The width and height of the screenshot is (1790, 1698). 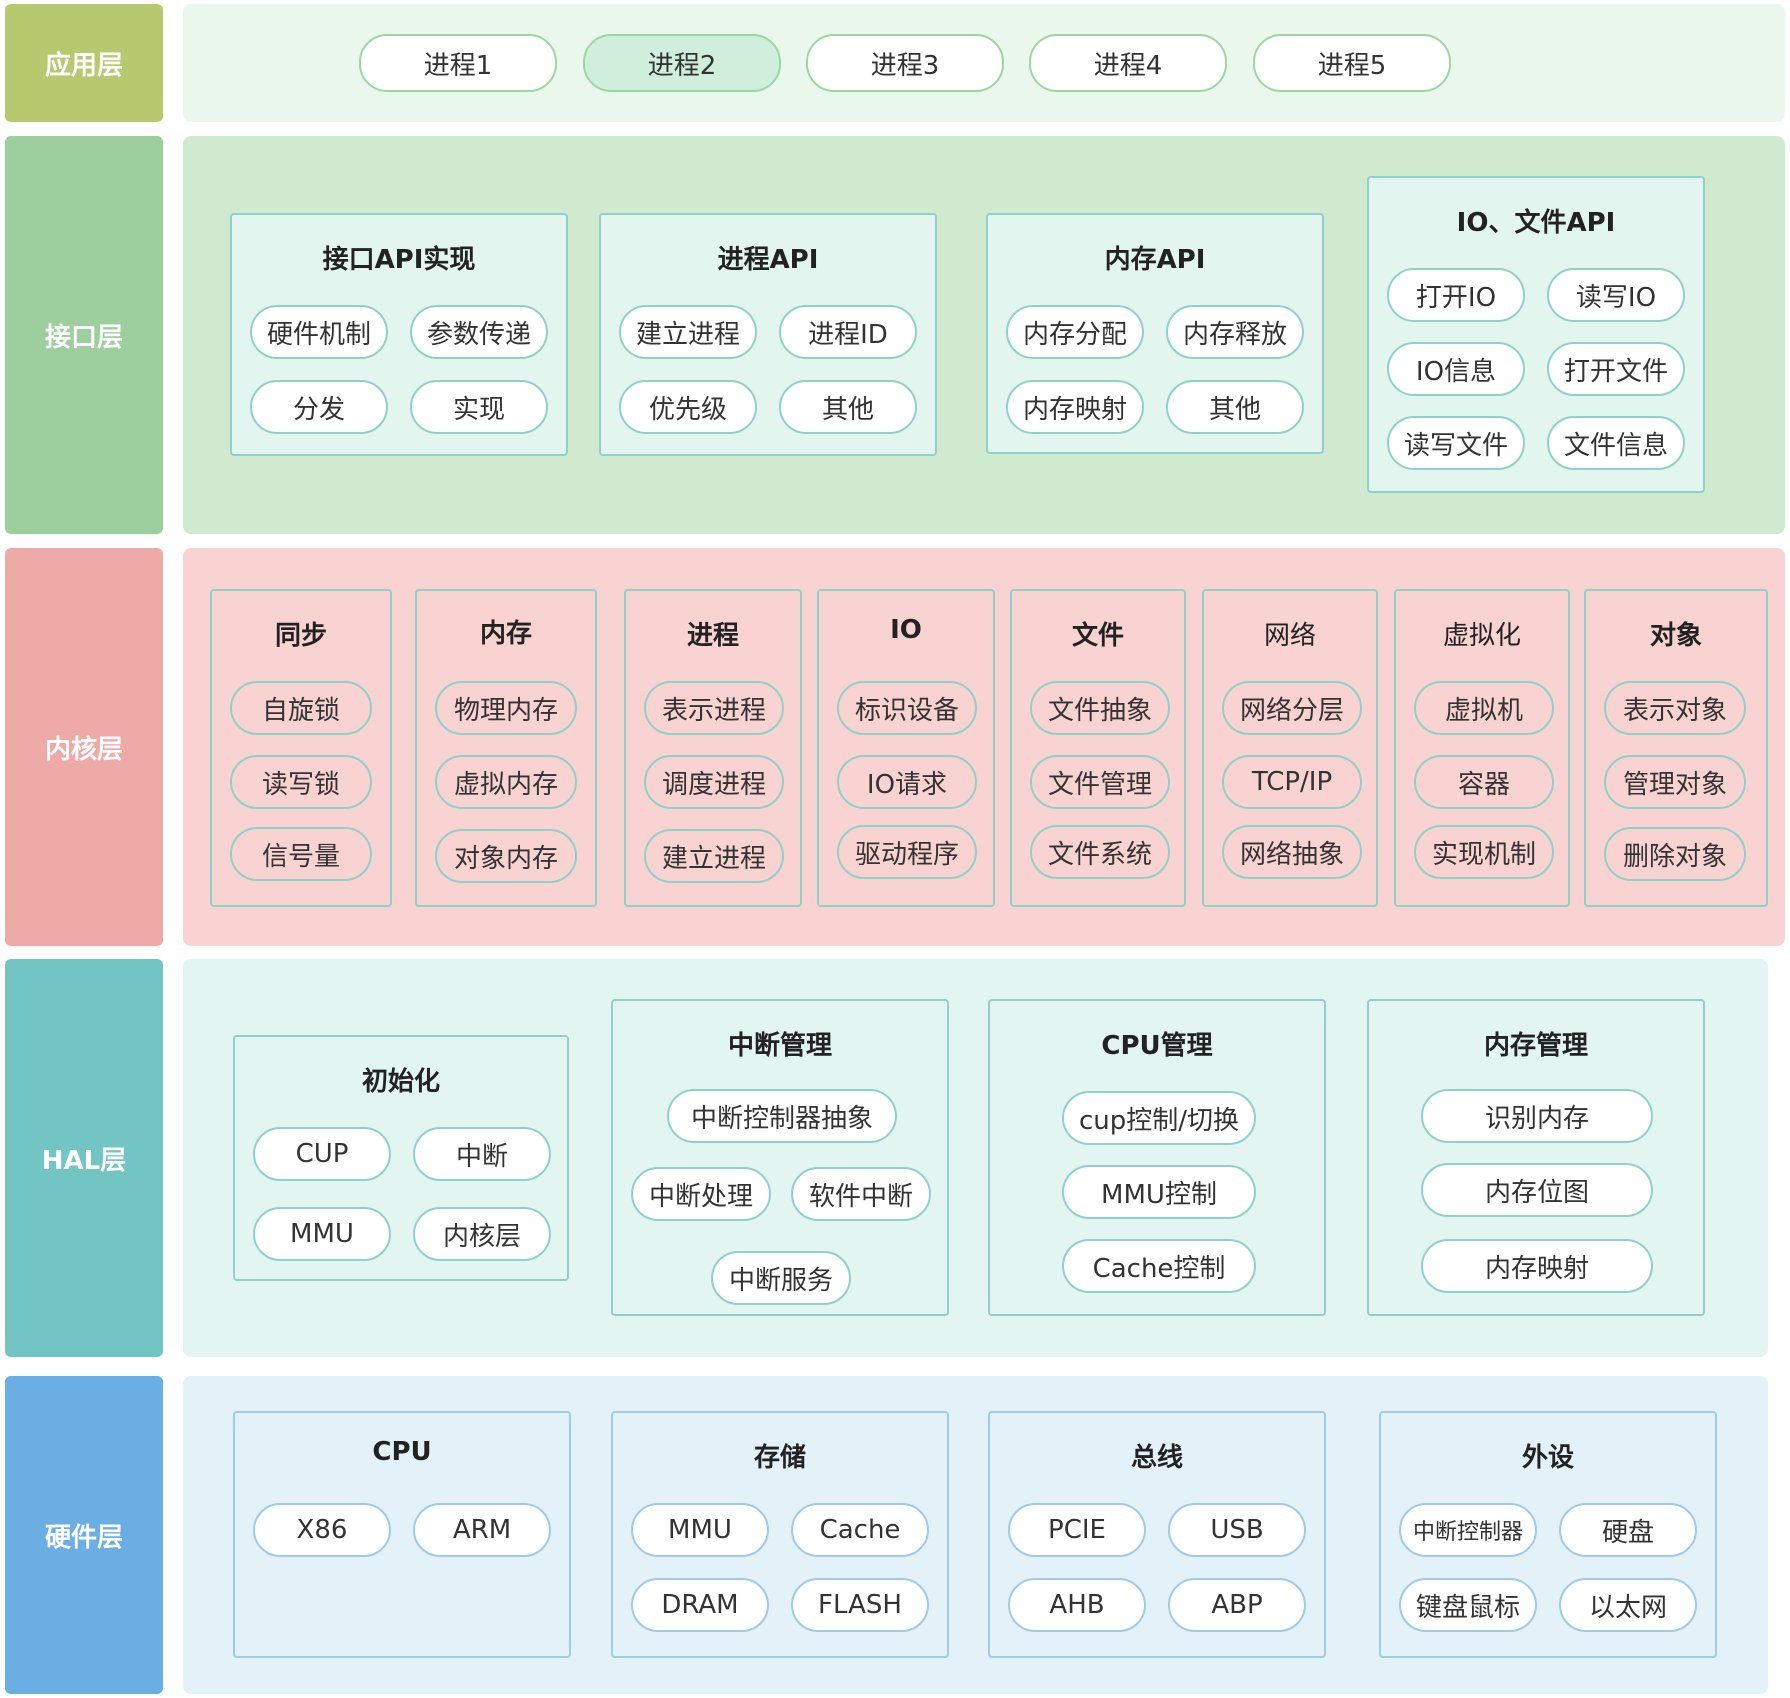 What do you see at coordinates (712, 636) in the screenshot?
I see `group-title: 进程` at bounding box center [712, 636].